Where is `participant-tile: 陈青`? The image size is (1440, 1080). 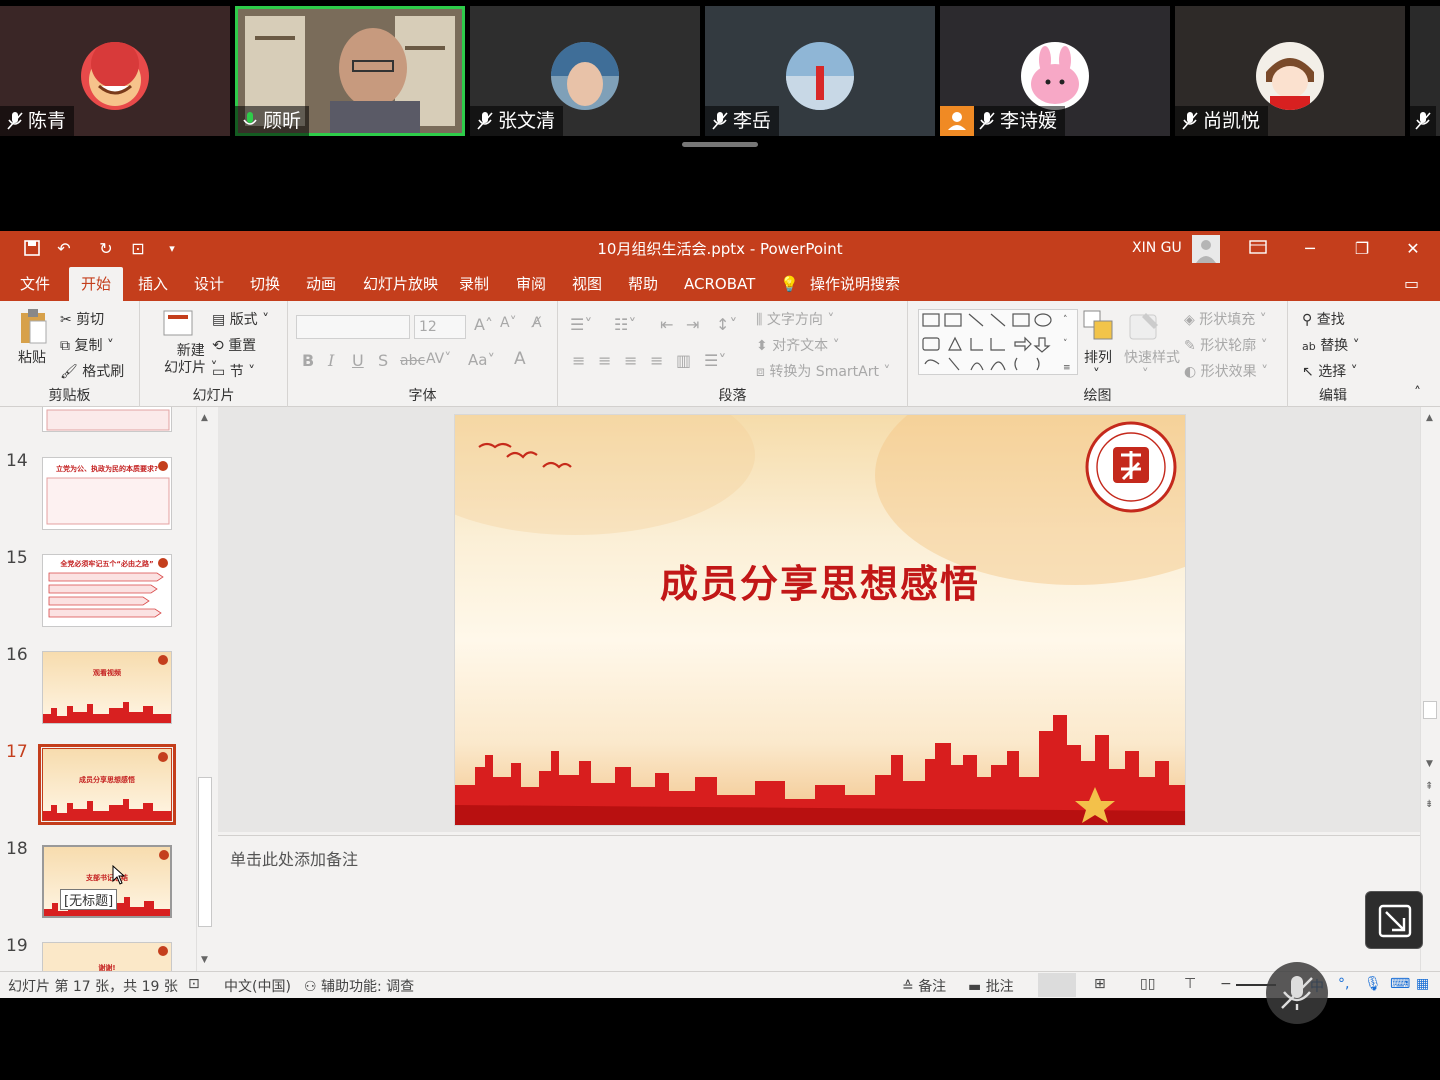
participant-tile: 陈青 is located at coordinates (115, 71).